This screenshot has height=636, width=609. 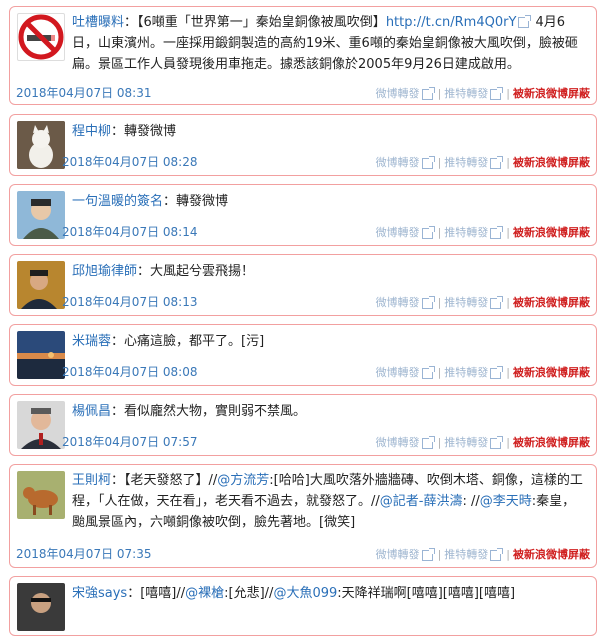 What do you see at coordinates (209, 411) in the screenshot?
I see `post-body: ：看似龐然大物，實則弱不禁風。` at bounding box center [209, 411].